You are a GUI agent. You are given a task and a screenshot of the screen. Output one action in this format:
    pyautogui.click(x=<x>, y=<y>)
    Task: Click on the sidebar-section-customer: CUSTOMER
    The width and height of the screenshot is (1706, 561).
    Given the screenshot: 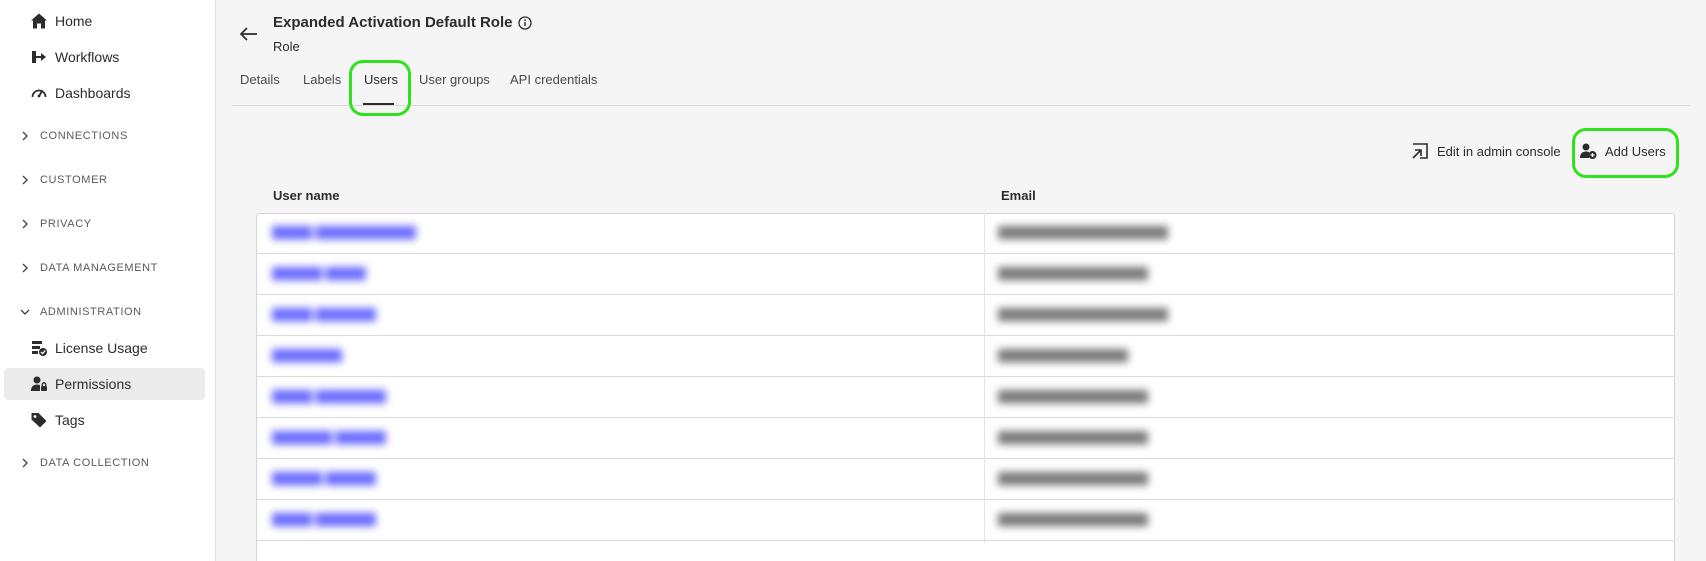 What is the action you would take?
    pyautogui.click(x=63, y=180)
    